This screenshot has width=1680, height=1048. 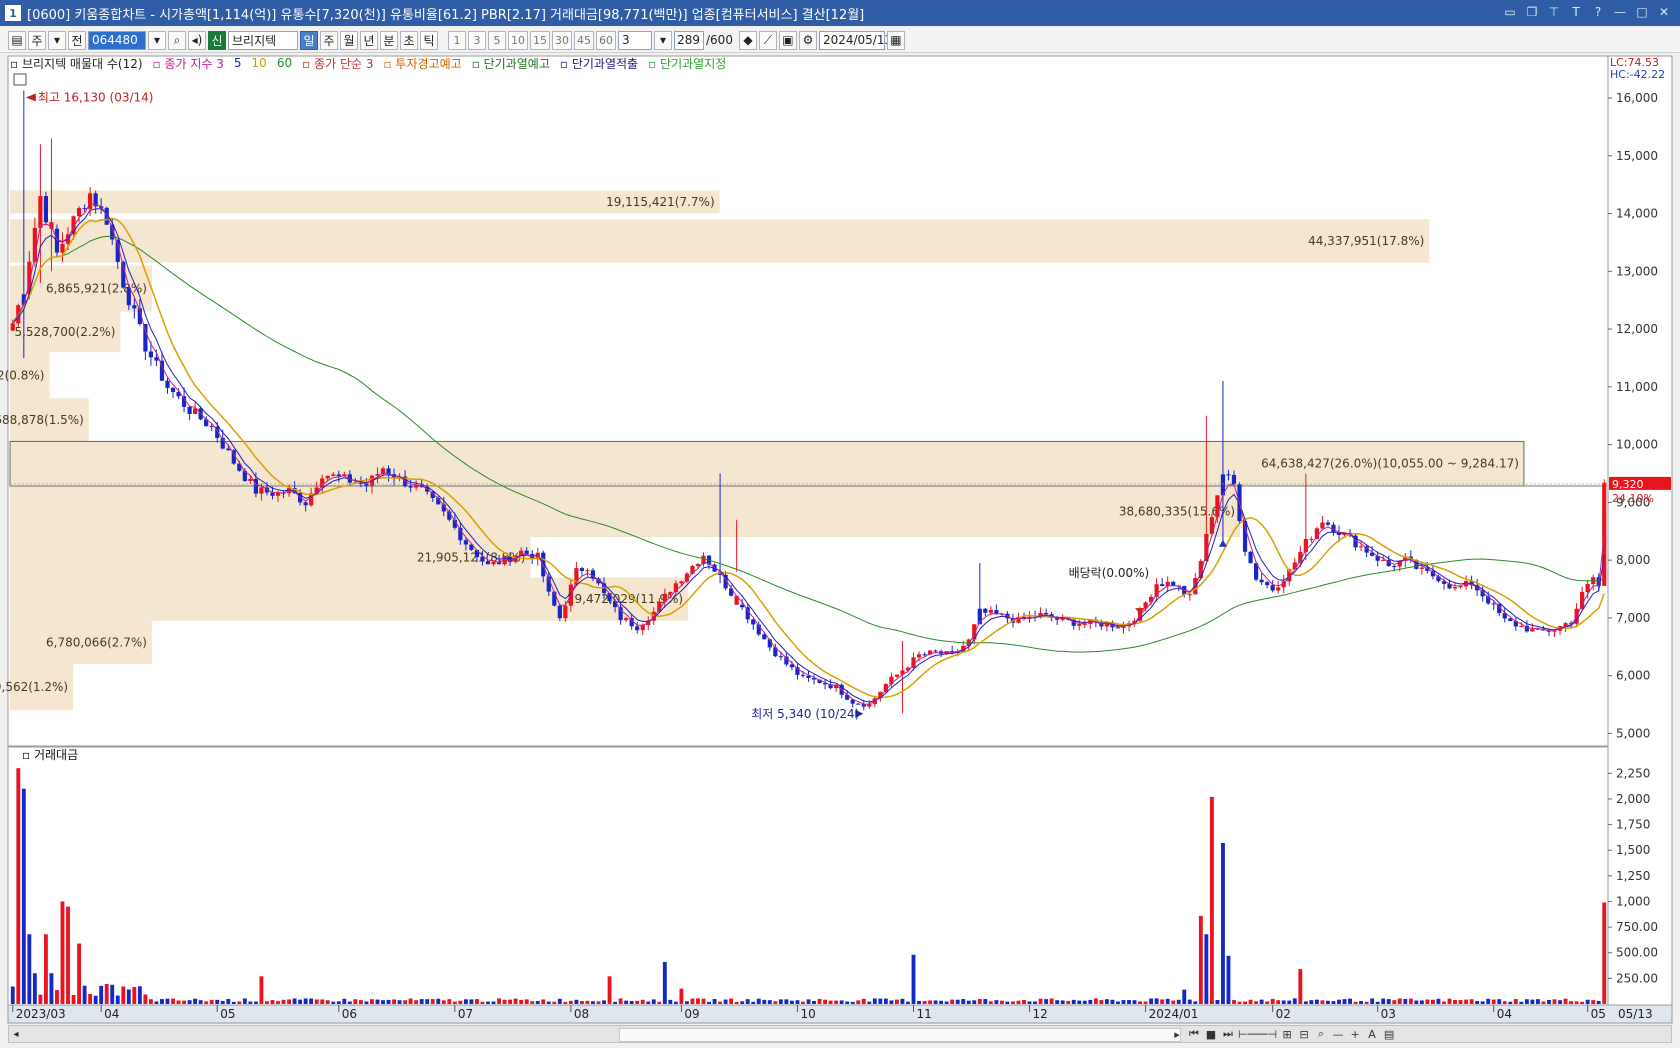 I want to click on layout-icon: ▭, so click(x=1510, y=12).